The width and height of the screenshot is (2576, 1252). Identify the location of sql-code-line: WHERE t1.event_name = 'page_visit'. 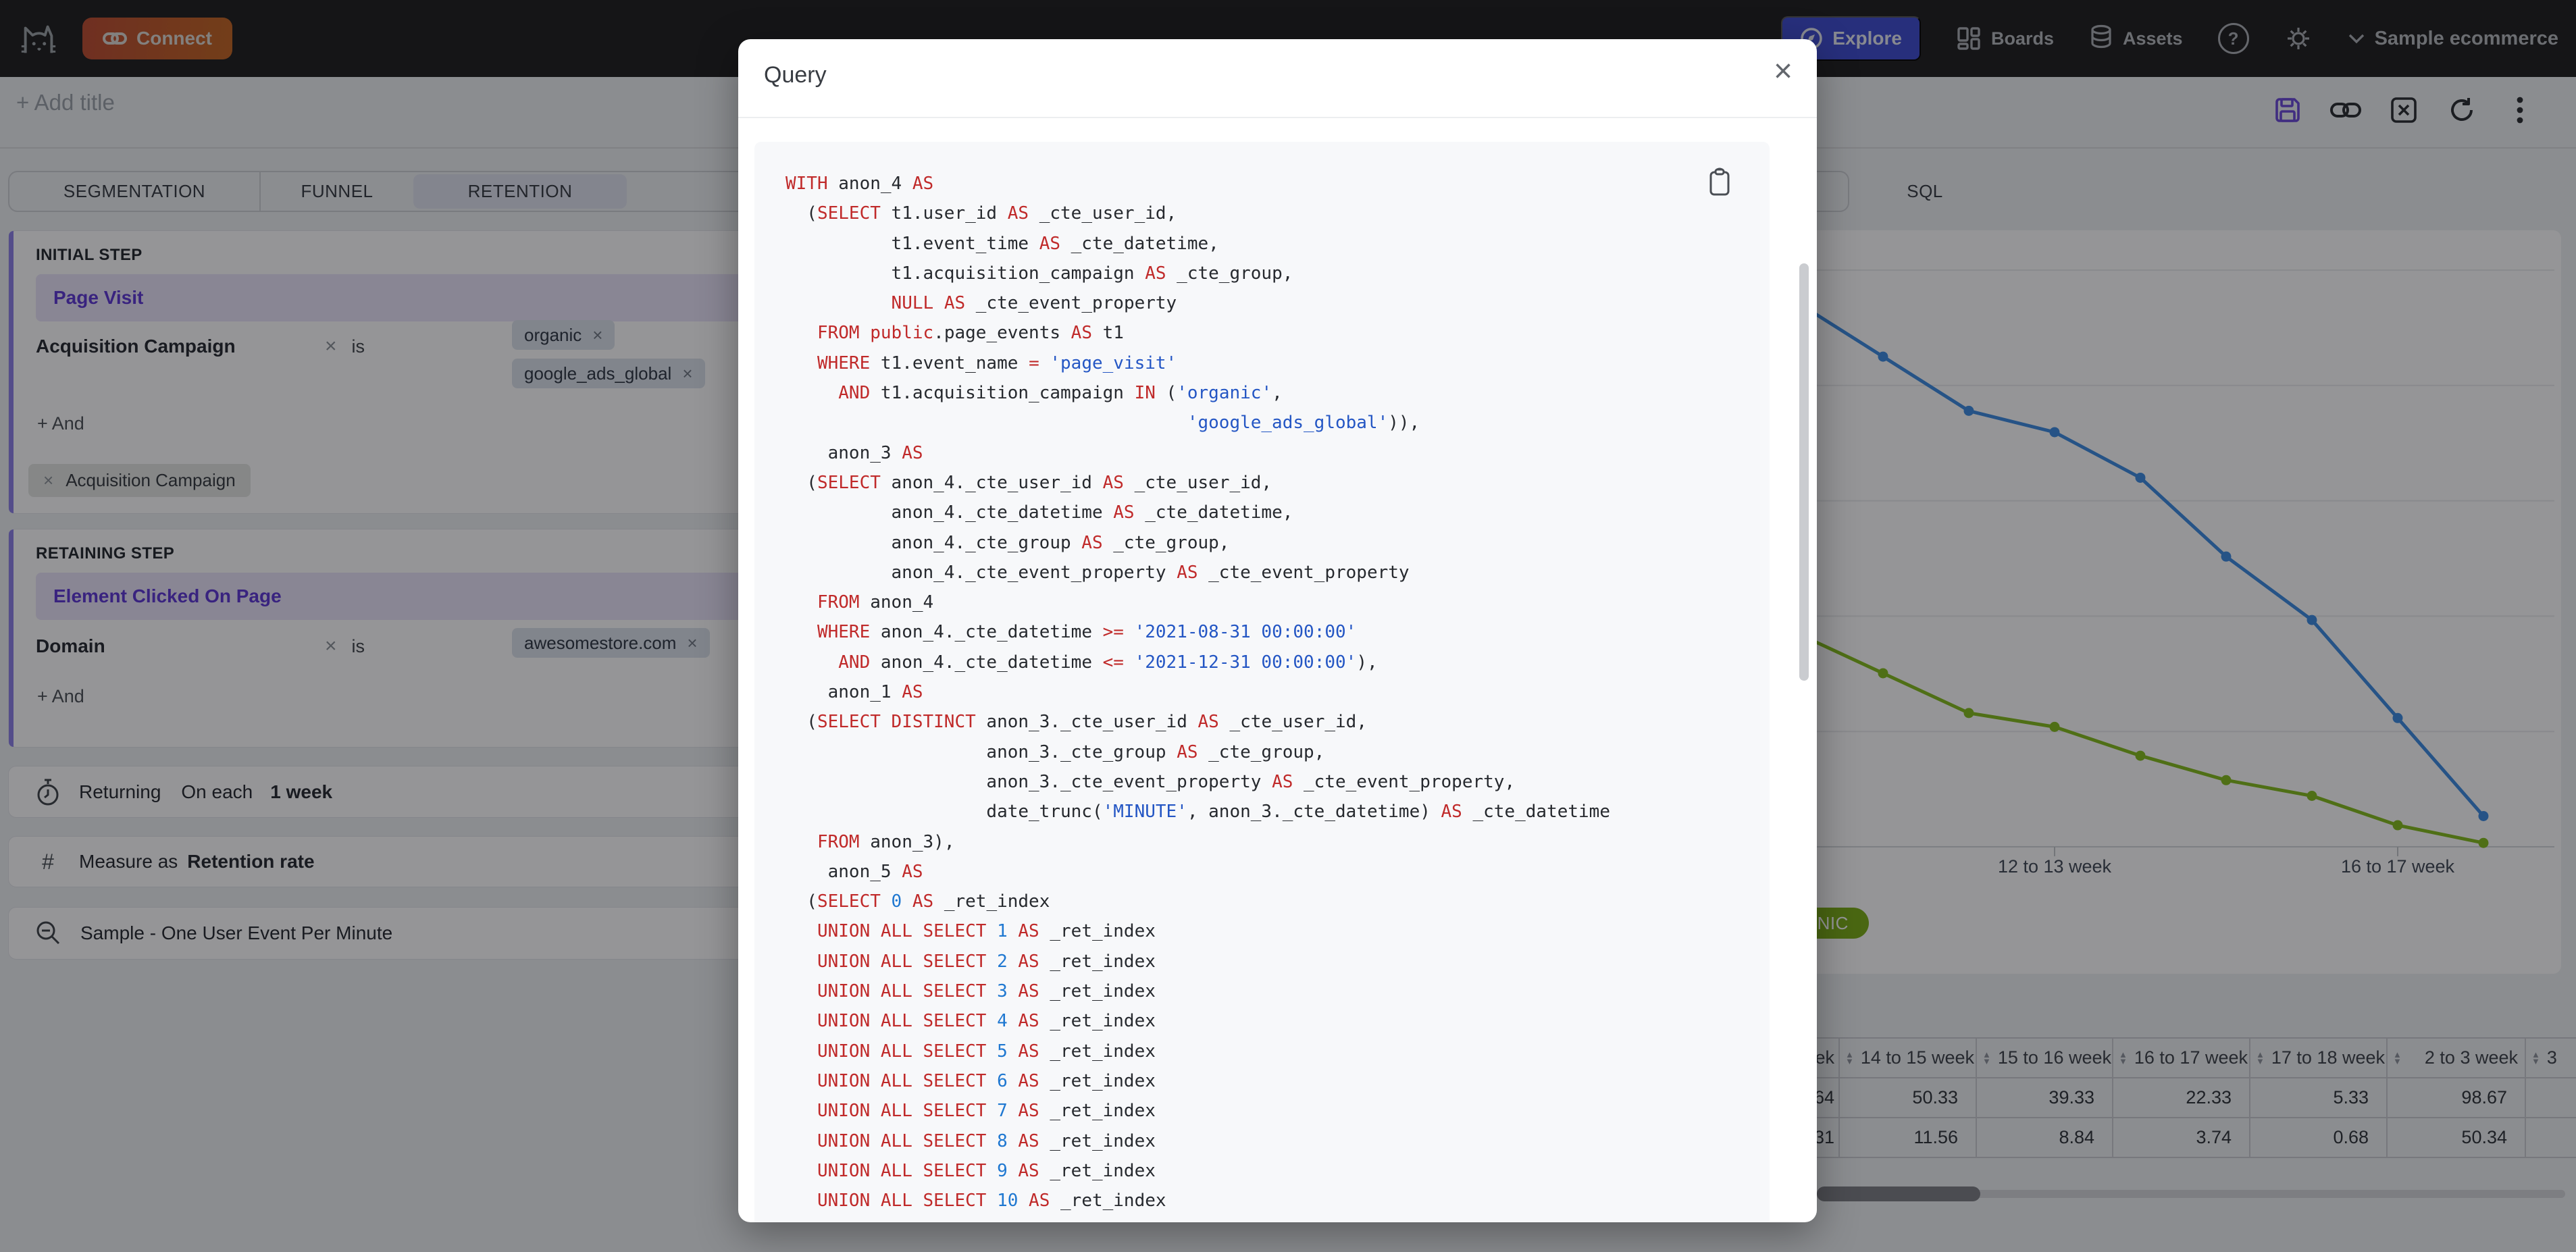
(997, 363).